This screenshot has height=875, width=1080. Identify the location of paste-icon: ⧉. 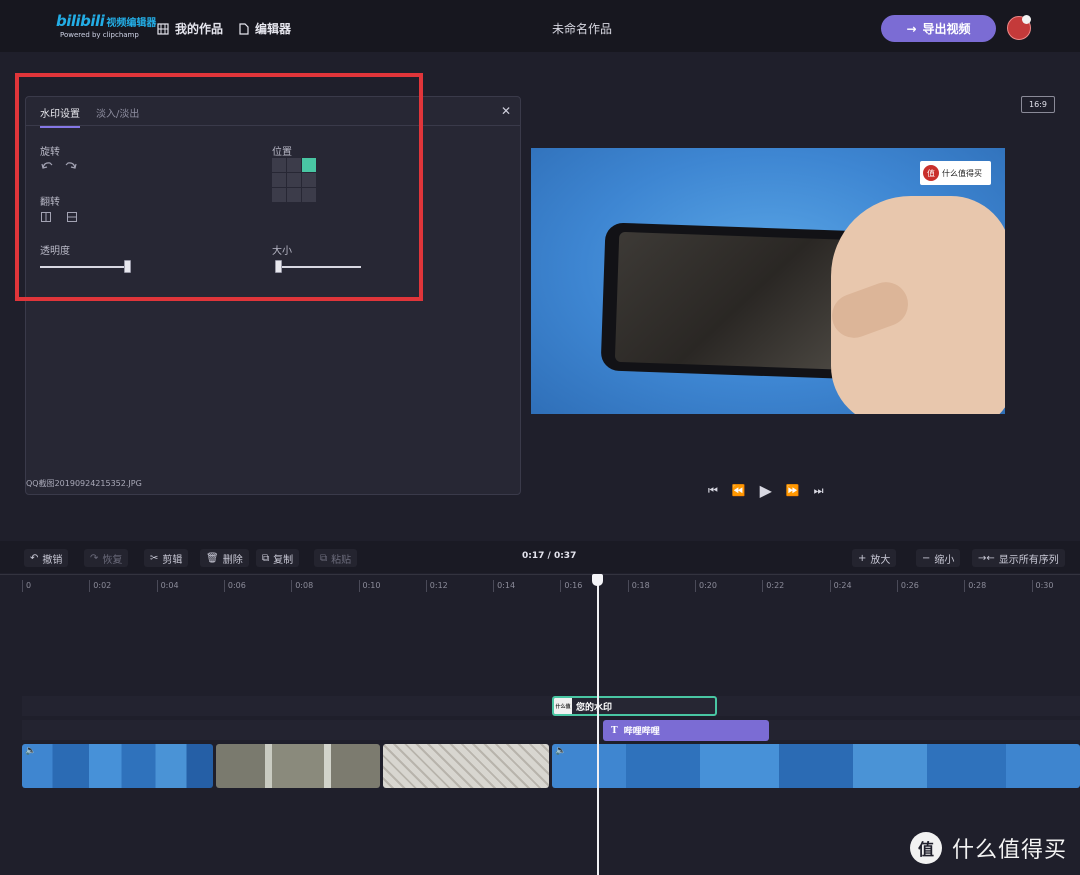
(324, 558).